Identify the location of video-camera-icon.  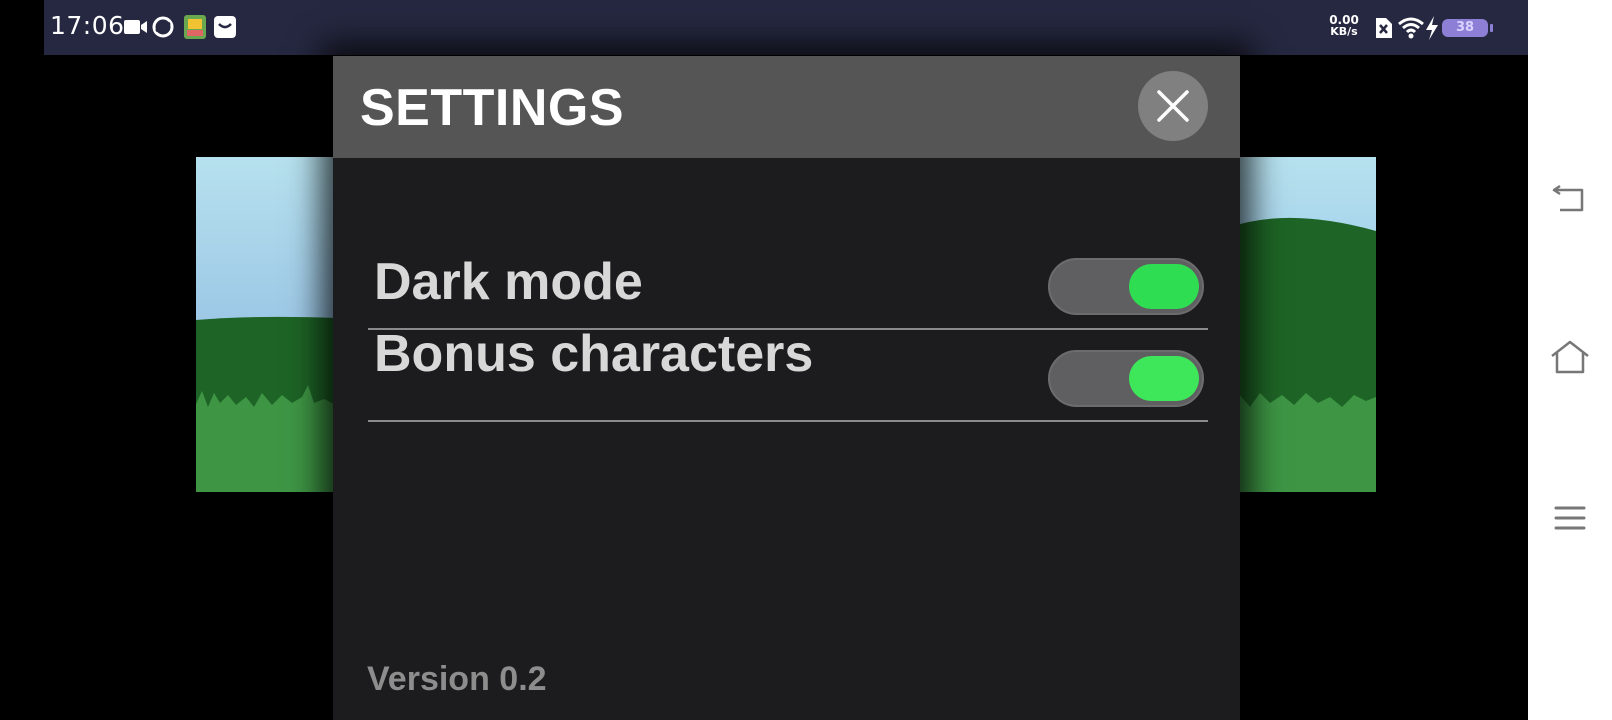
(136, 29).